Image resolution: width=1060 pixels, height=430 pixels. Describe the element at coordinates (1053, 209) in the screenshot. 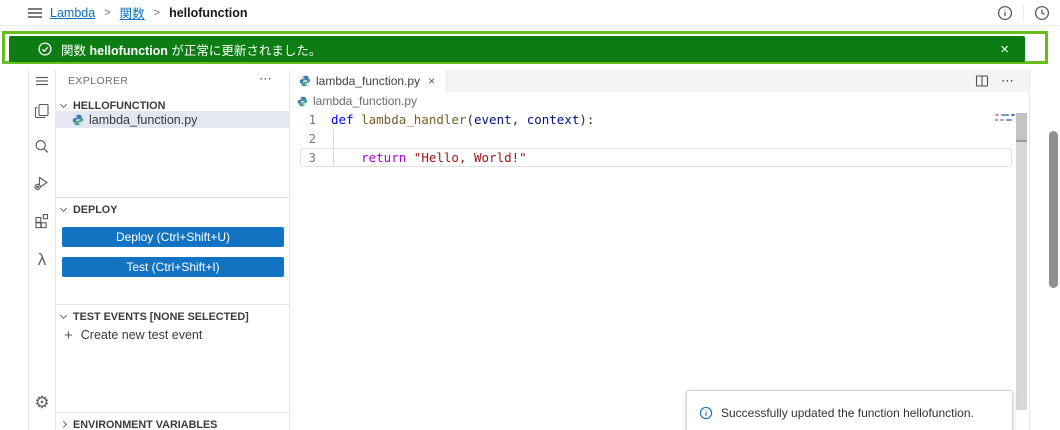

I see `page-scrollbar` at that location.